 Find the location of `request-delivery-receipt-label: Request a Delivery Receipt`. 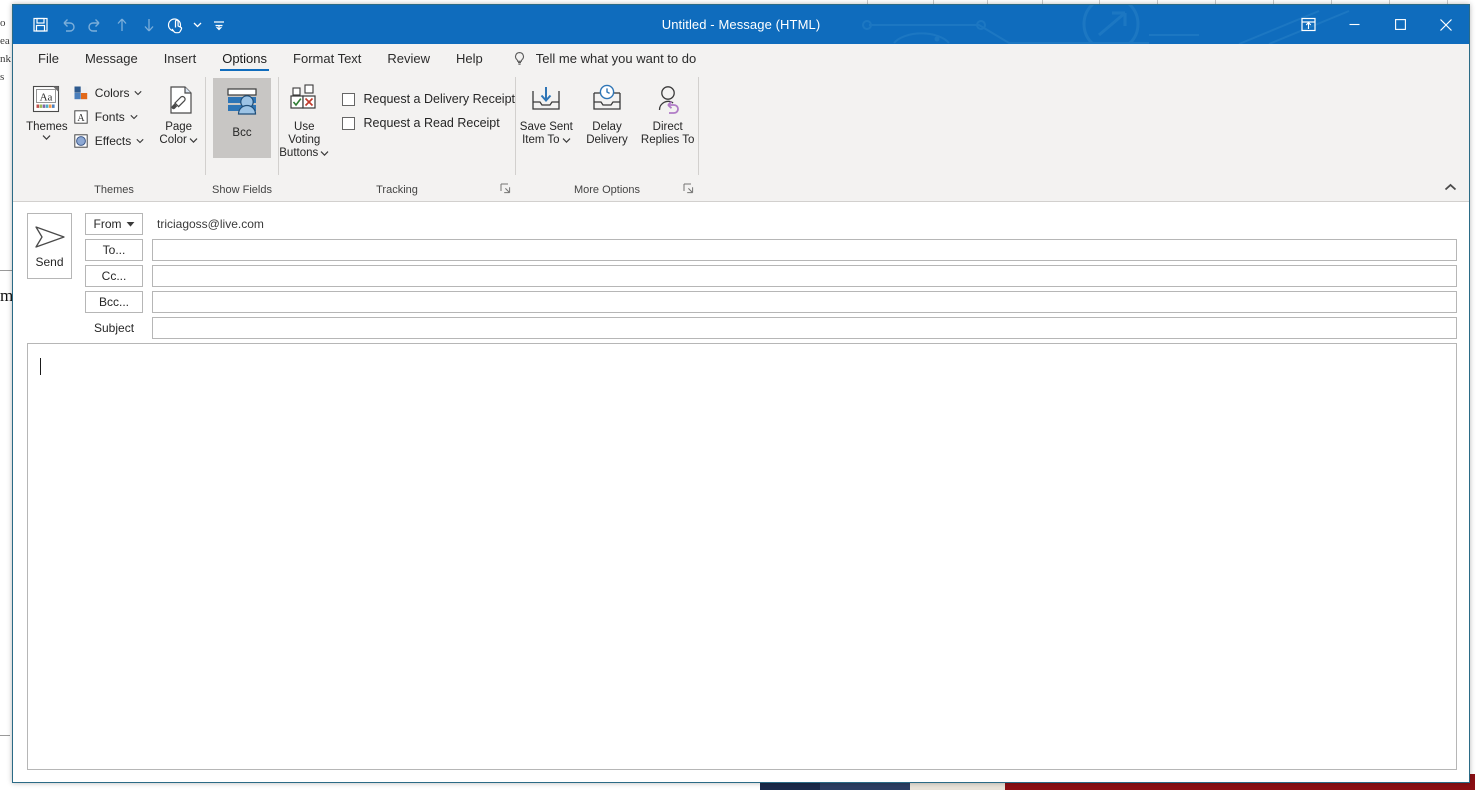

request-delivery-receipt-label: Request a Delivery Receipt is located at coordinates (439, 99).